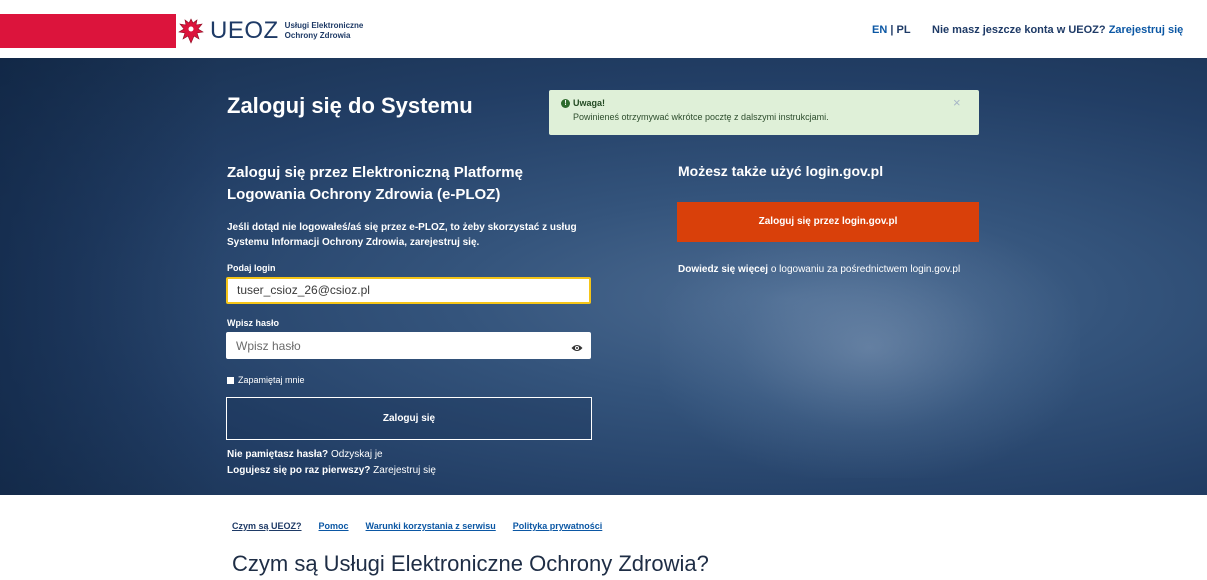 The image size is (1207, 580). What do you see at coordinates (589, 103) in the screenshot?
I see `alert-title: Uwaga!` at bounding box center [589, 103].